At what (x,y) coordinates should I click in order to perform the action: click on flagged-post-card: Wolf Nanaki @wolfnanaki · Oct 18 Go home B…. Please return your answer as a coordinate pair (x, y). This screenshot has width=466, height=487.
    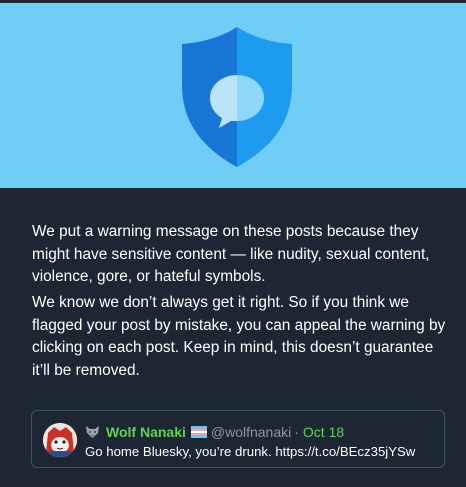
    Looking at the image, I should click on (238, 439).